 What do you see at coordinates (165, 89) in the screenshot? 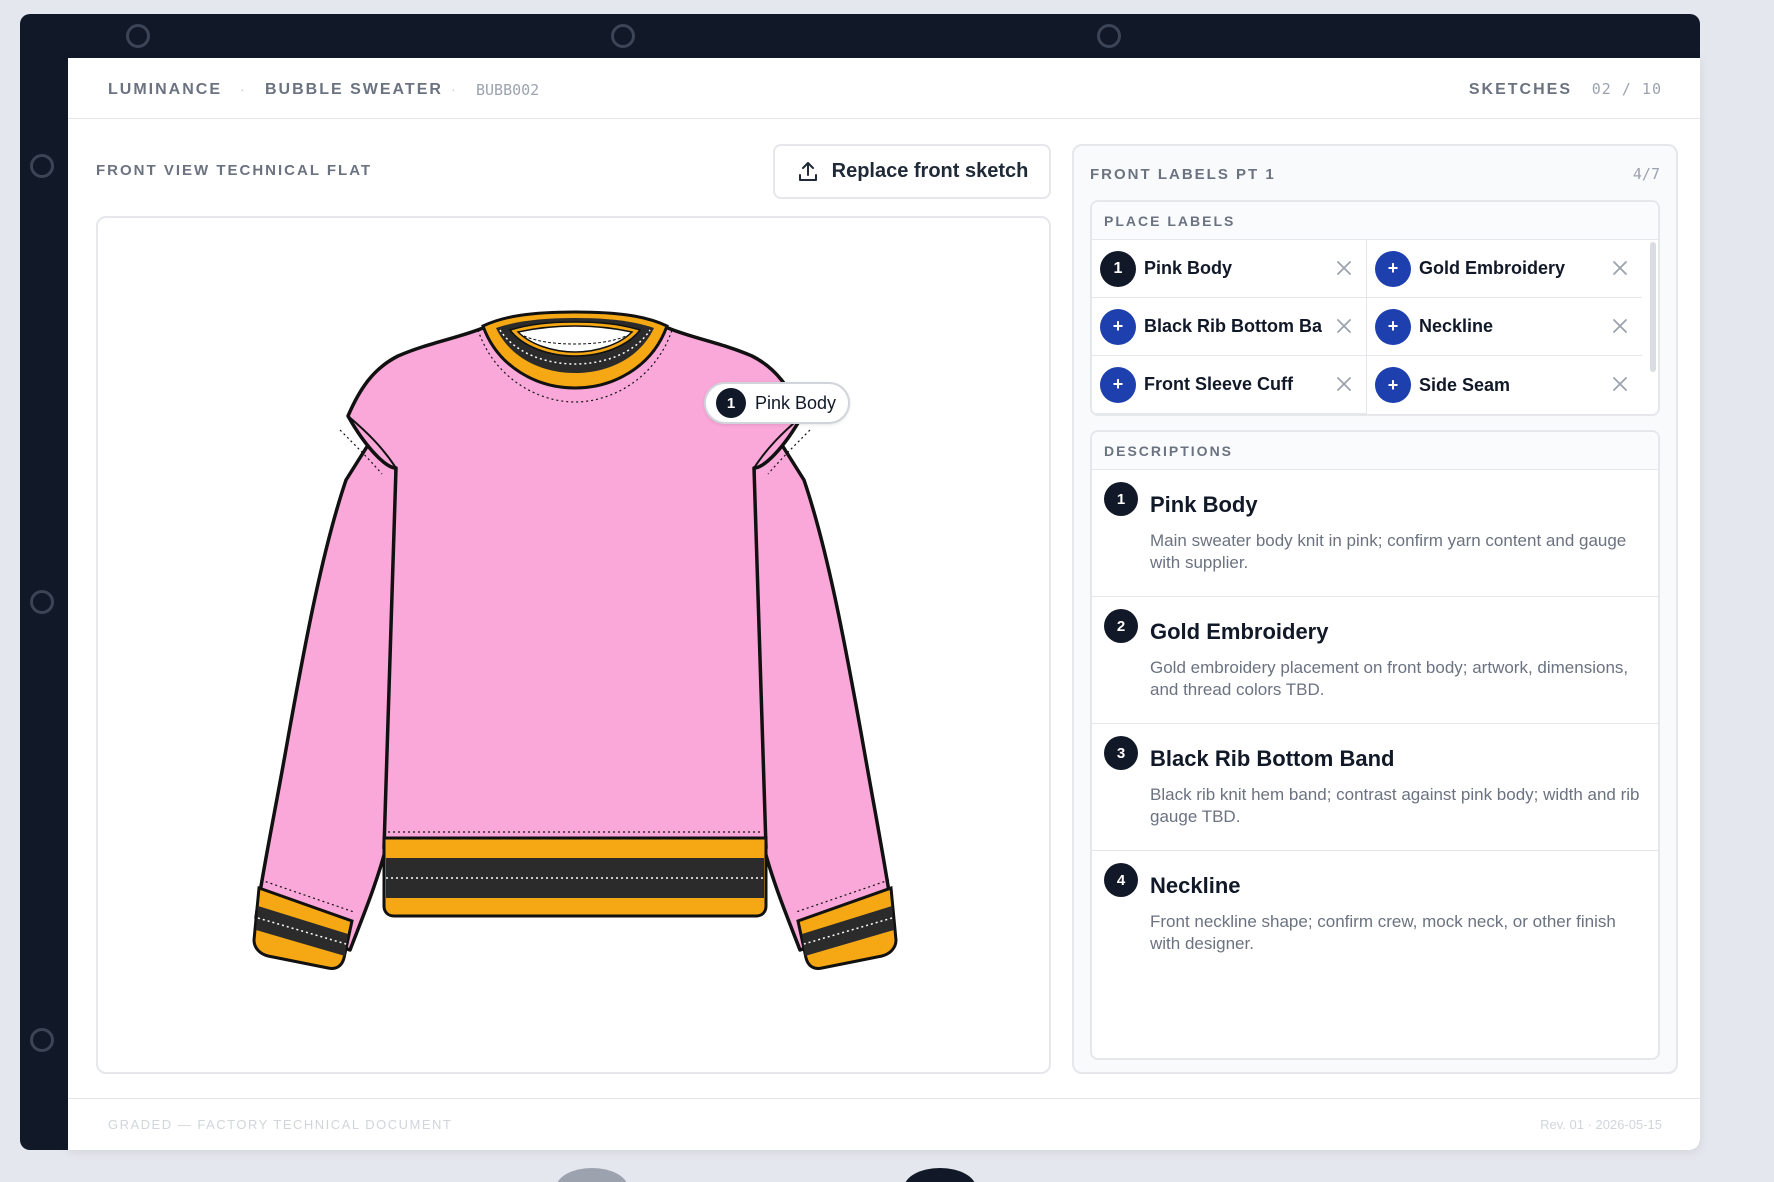
I see `brand-name: LUMINANCE` at bounding box center [165, 89].